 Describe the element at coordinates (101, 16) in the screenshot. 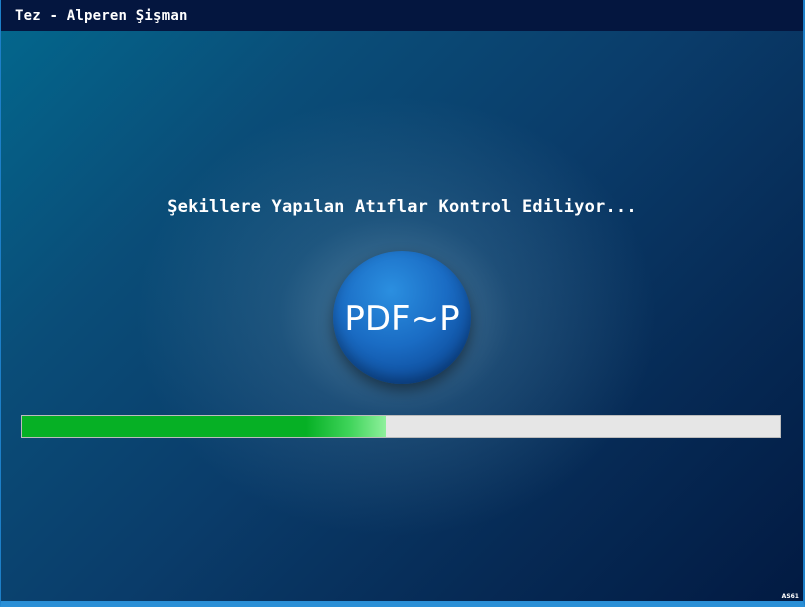

I see `window-title: Tez - Alperen Şişman` at that location.